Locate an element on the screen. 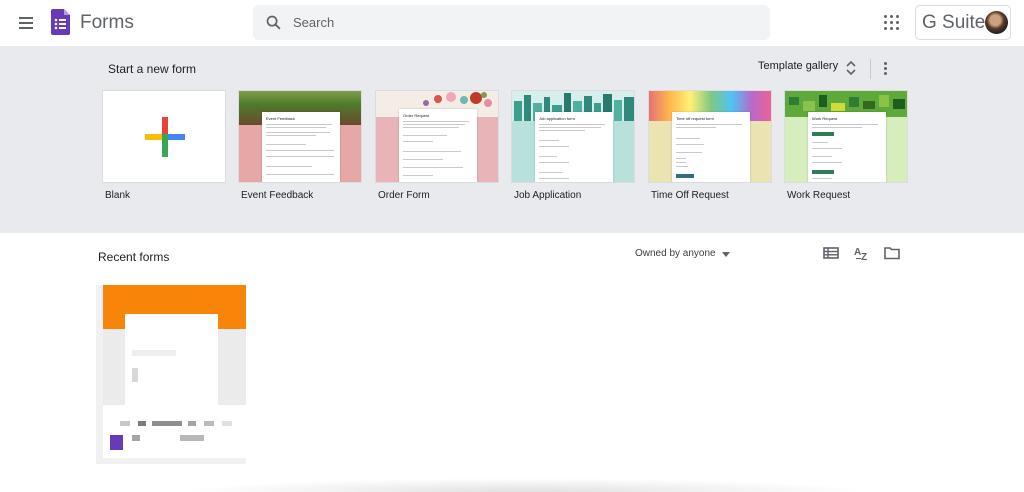 The width and height of the screenshot is (1024, 492). unfold-icon is located at coordinates (851, 68).